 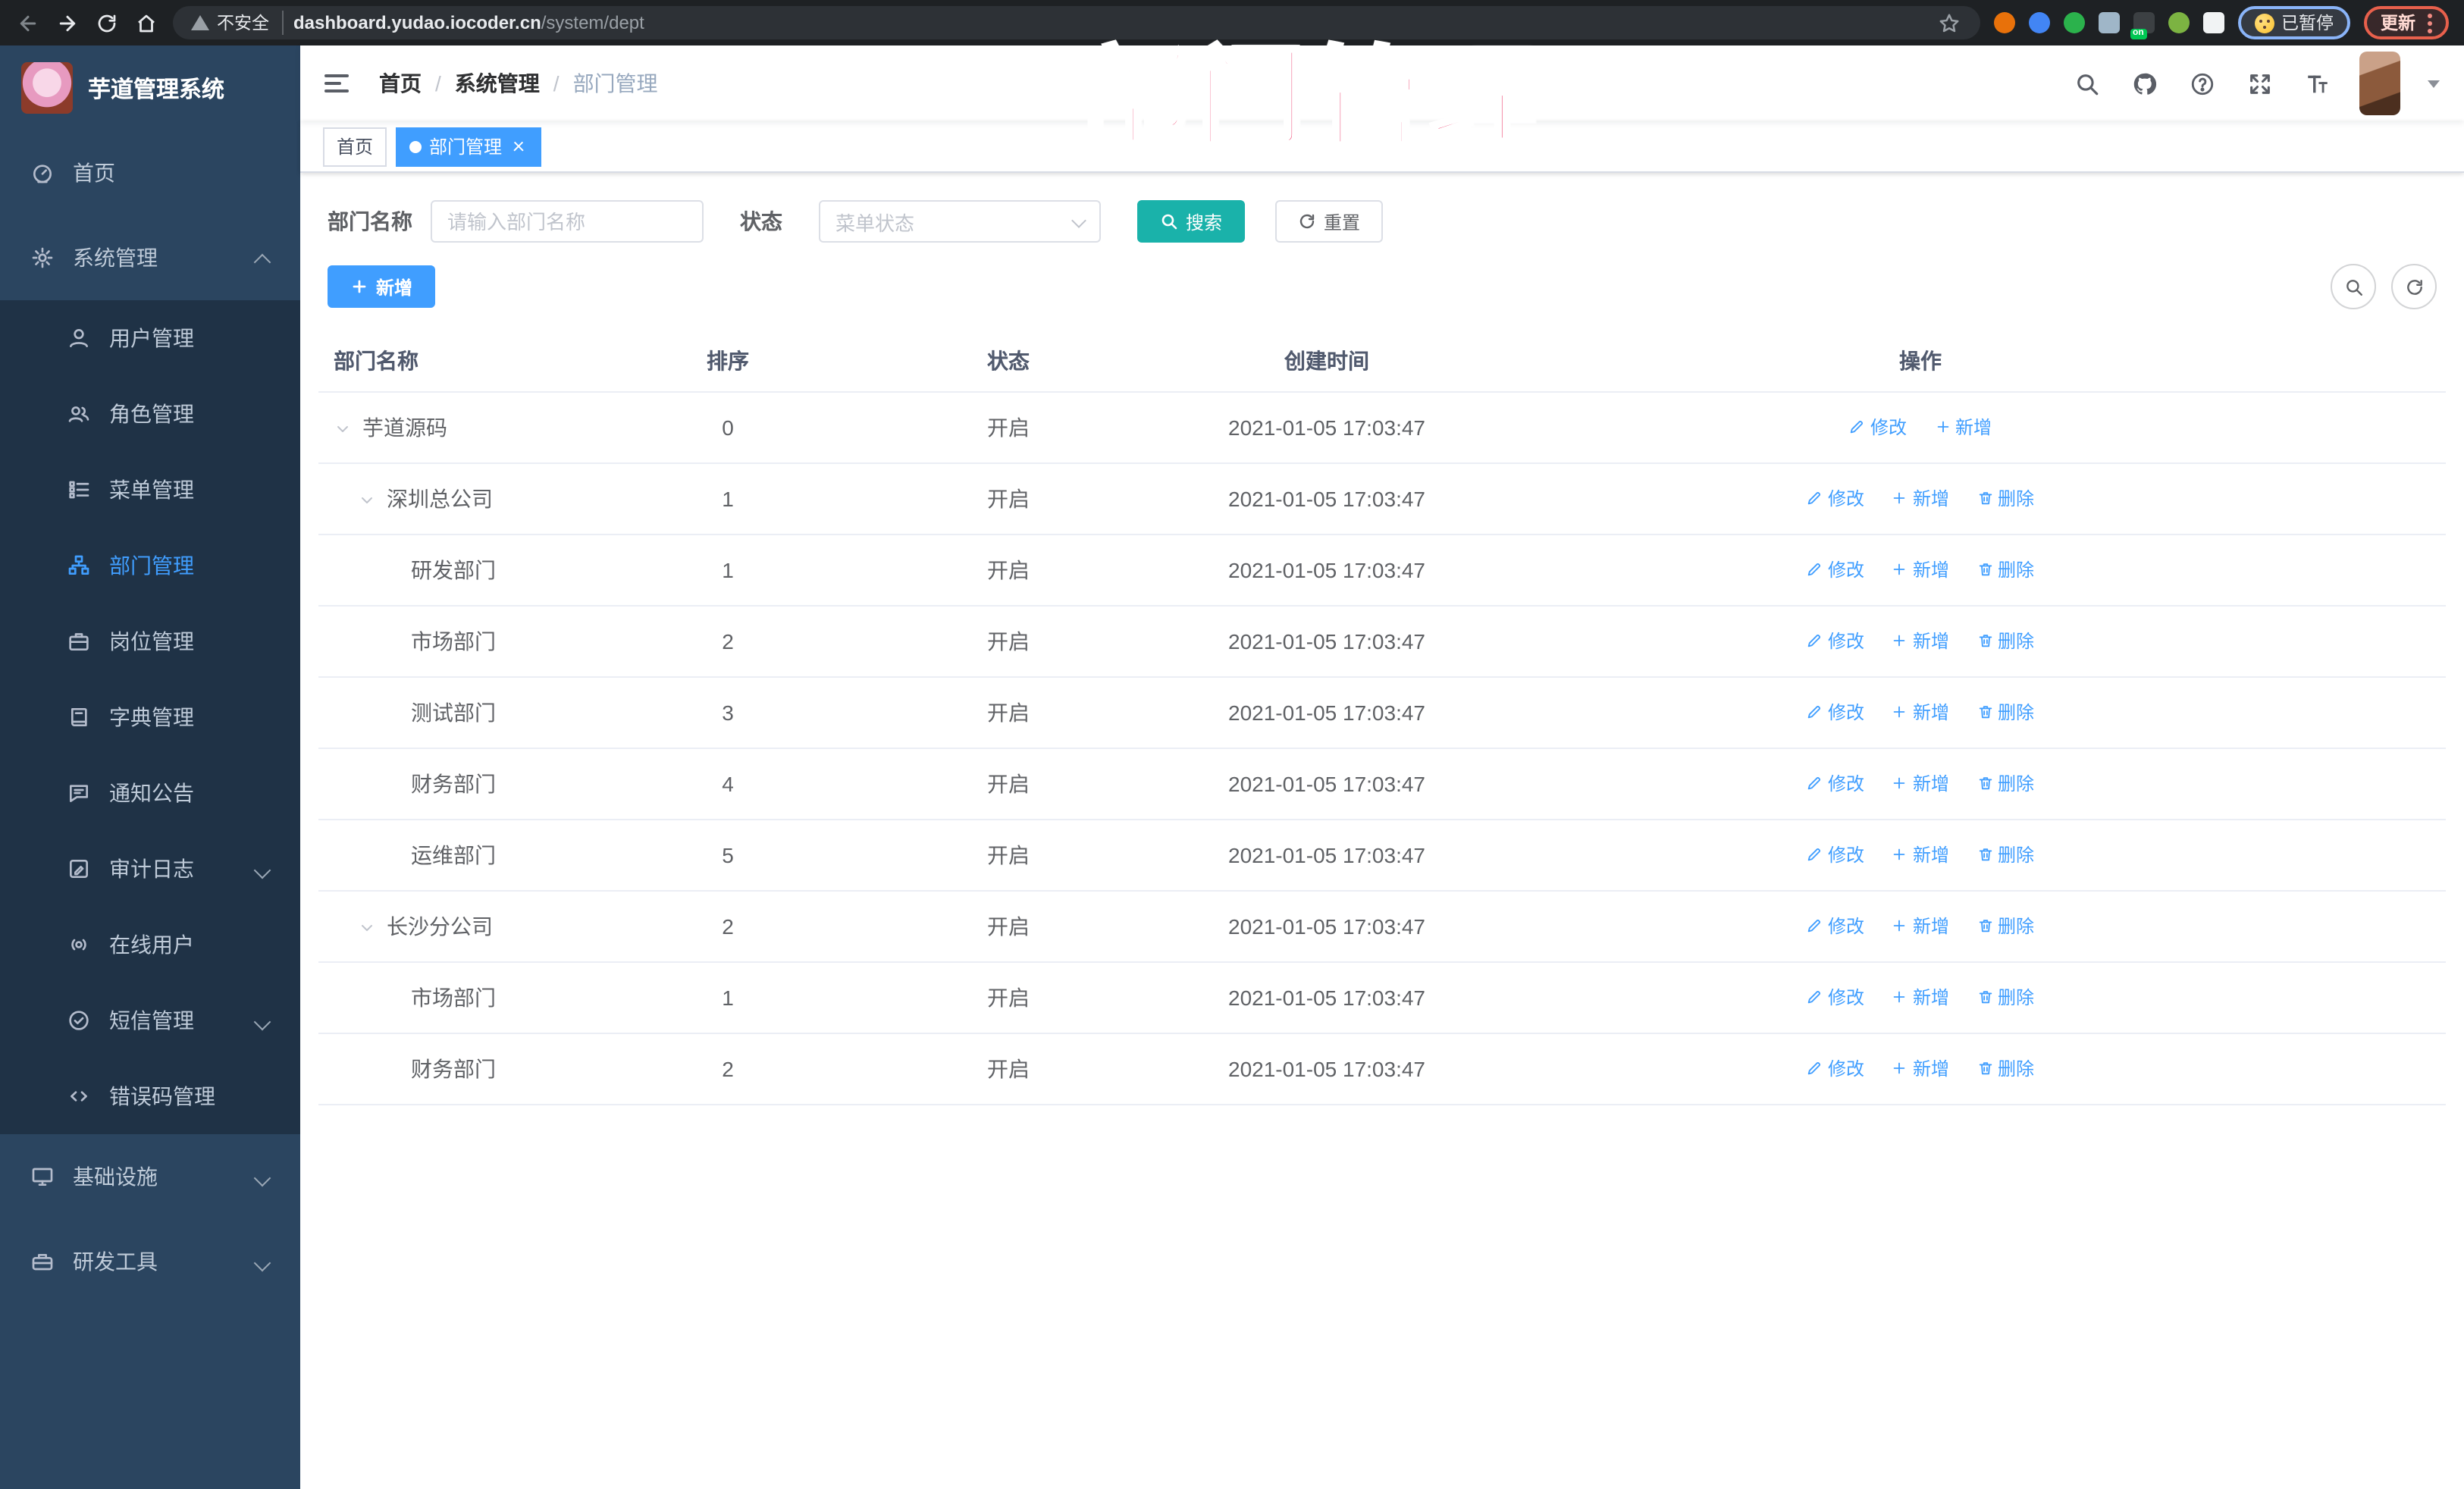 I want to click on sidebar-logo-row: 芋道管理系统, so click(x=150, y=87).